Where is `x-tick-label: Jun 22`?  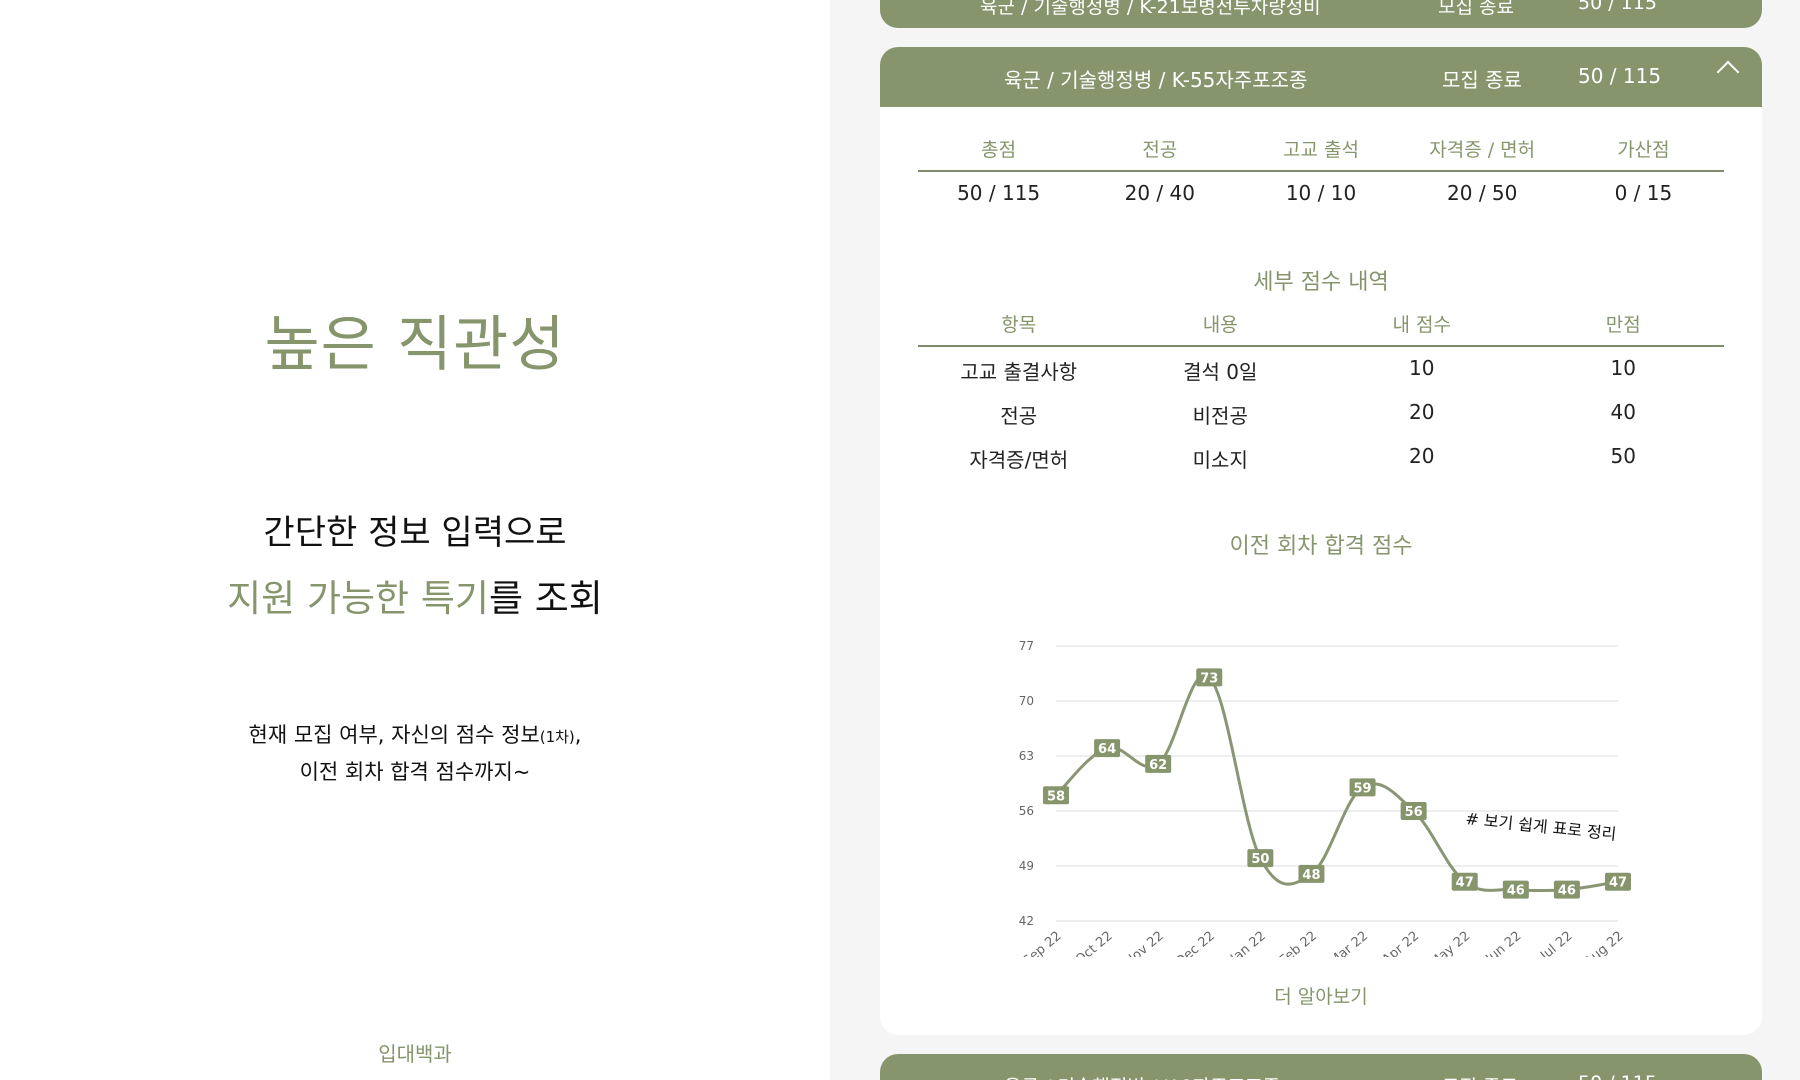 x-tick-label: Jun 22 is located at coordinates (1504, 943).